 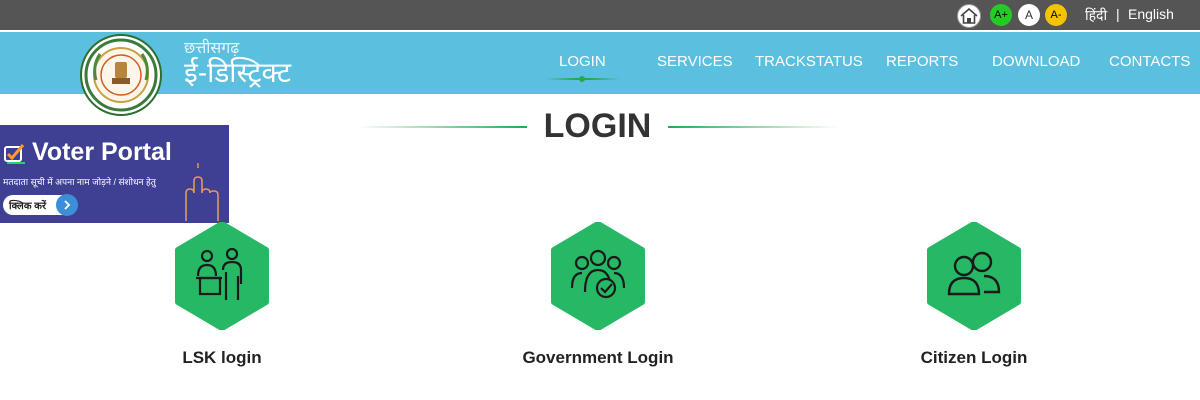 What do you see at coordinates (922, 61) in the screenshot?
I see `nav-reports: REPORTS` at bounding box center [922, 61].